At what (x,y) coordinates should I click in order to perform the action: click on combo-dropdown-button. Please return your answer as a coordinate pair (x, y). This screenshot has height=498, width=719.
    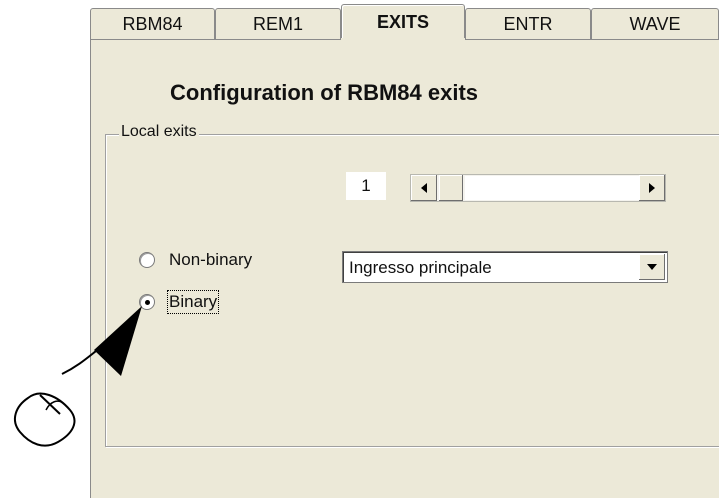
    Looking at the image, I should click on (652, 267).